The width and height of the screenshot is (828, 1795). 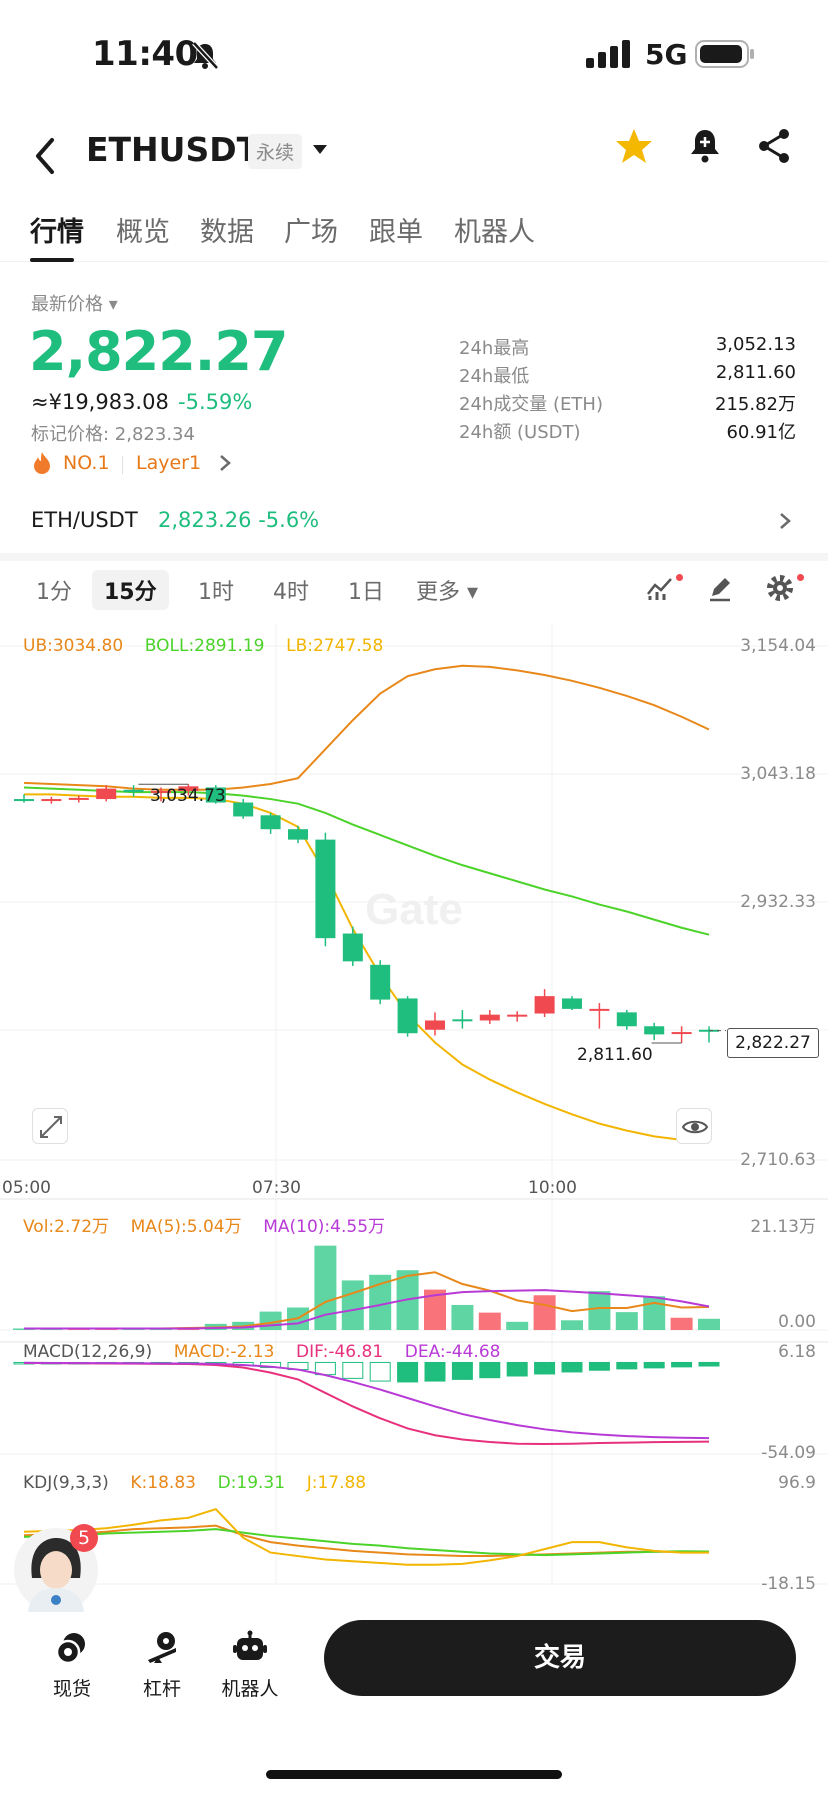 I want to click on spot-pair-row: ETH/USDT 2,823.26 -5.6%, so click(x=414, y=523).